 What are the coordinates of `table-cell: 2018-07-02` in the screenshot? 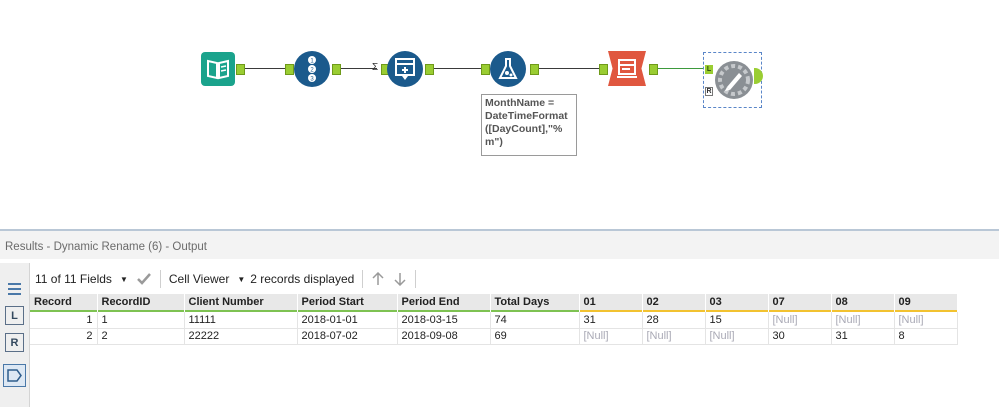 It's located at (347, 336).